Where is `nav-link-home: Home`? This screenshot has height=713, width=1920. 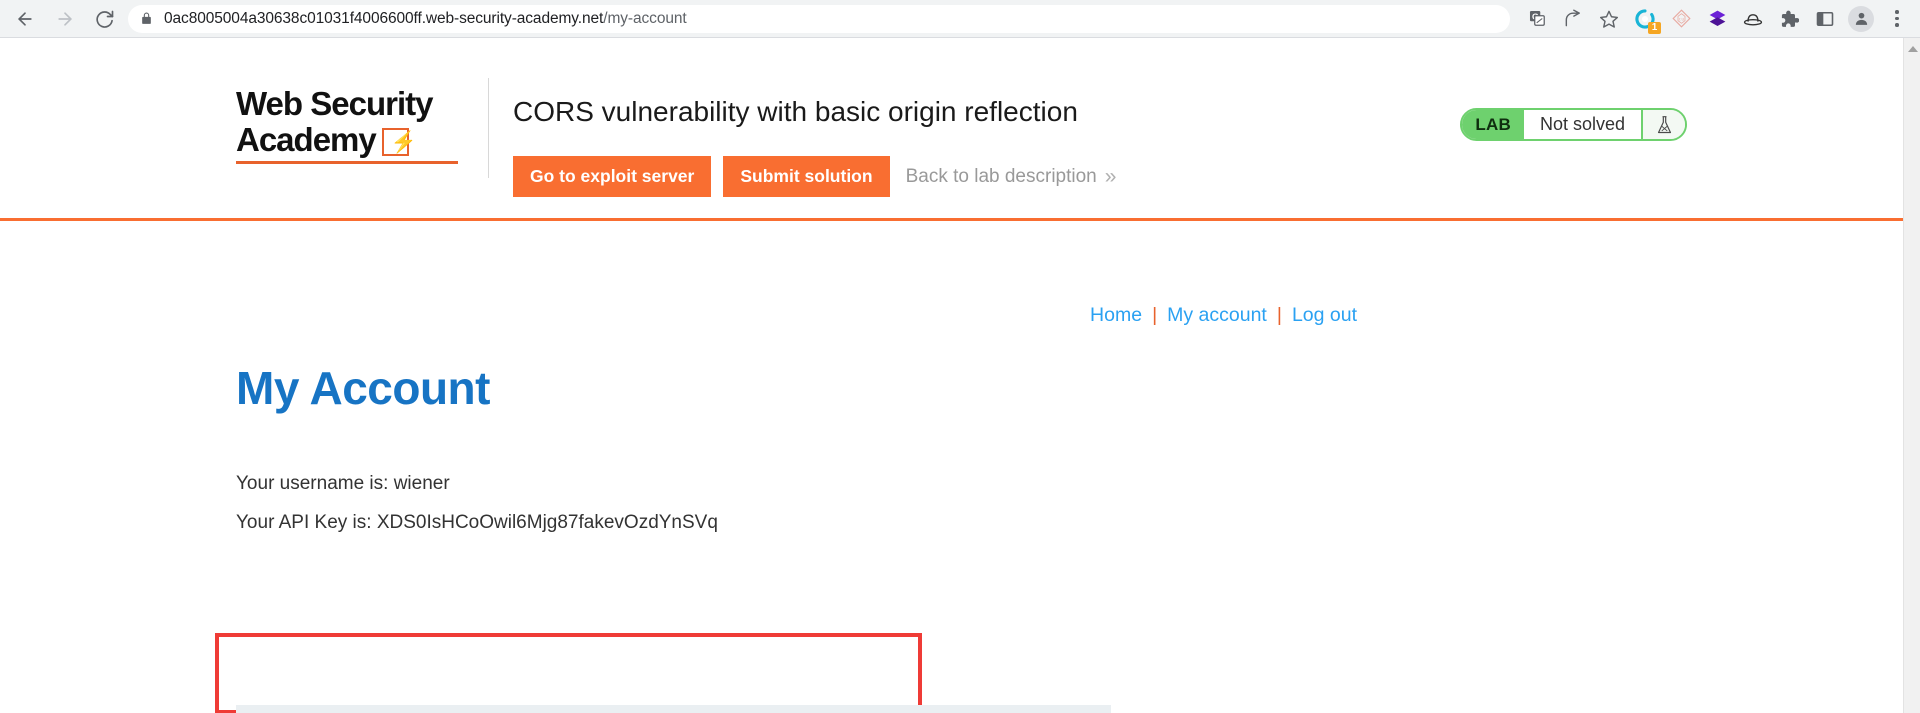
nav-link-home: Home is located at coordinates (1116, 315).